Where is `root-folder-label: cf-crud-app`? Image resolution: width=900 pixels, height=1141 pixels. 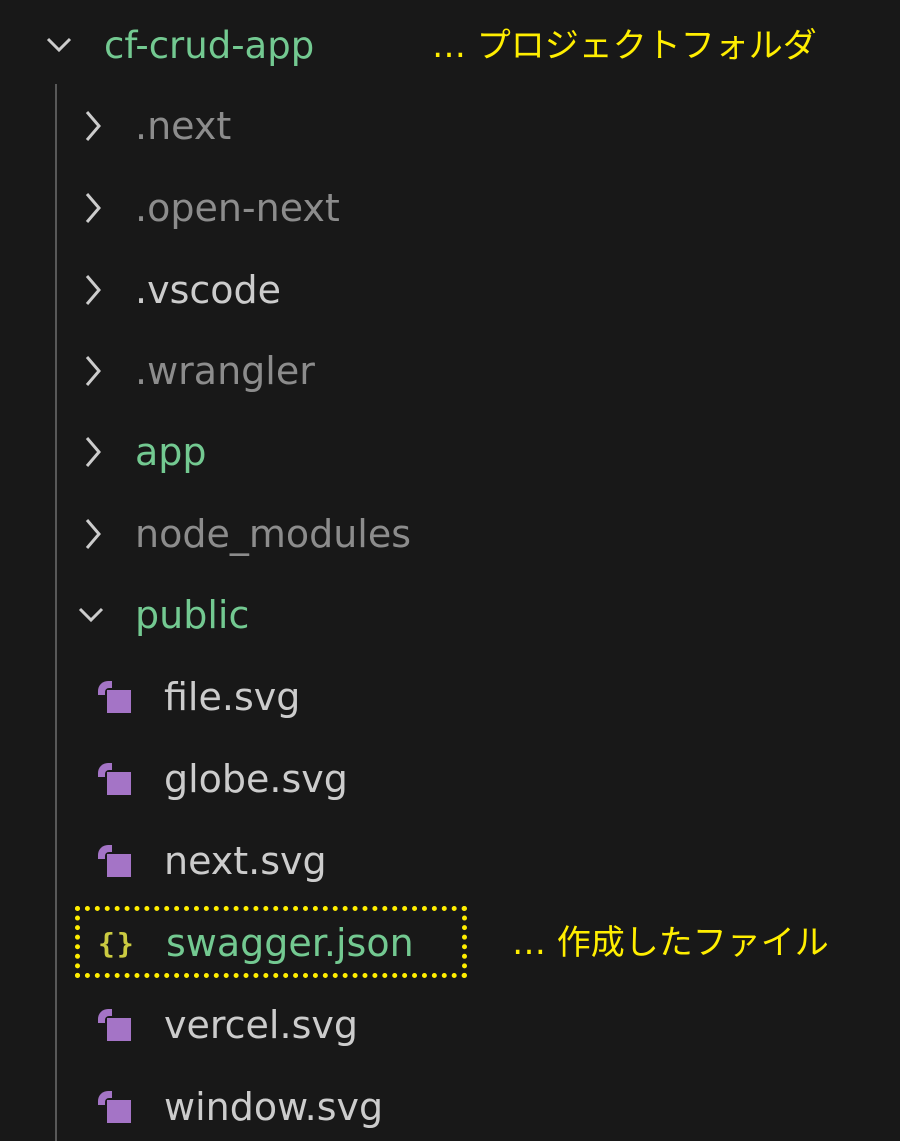 root-folder-label: cf-crud-app is located at coordinates (209, 45).